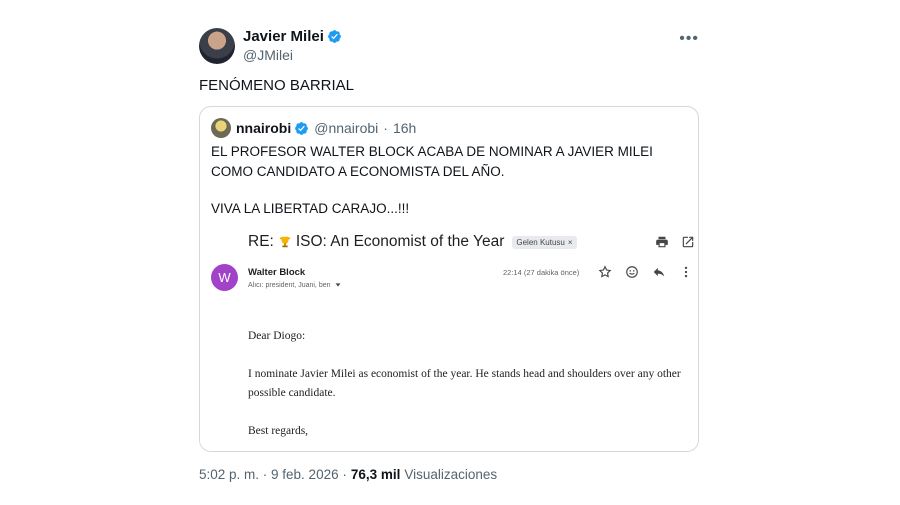 The width and height of the screenshot is (900, 505). What do you see at coordinates (285, 242) in the screenshot?
I see `trophy-icon` at bounding box center [285, 242].